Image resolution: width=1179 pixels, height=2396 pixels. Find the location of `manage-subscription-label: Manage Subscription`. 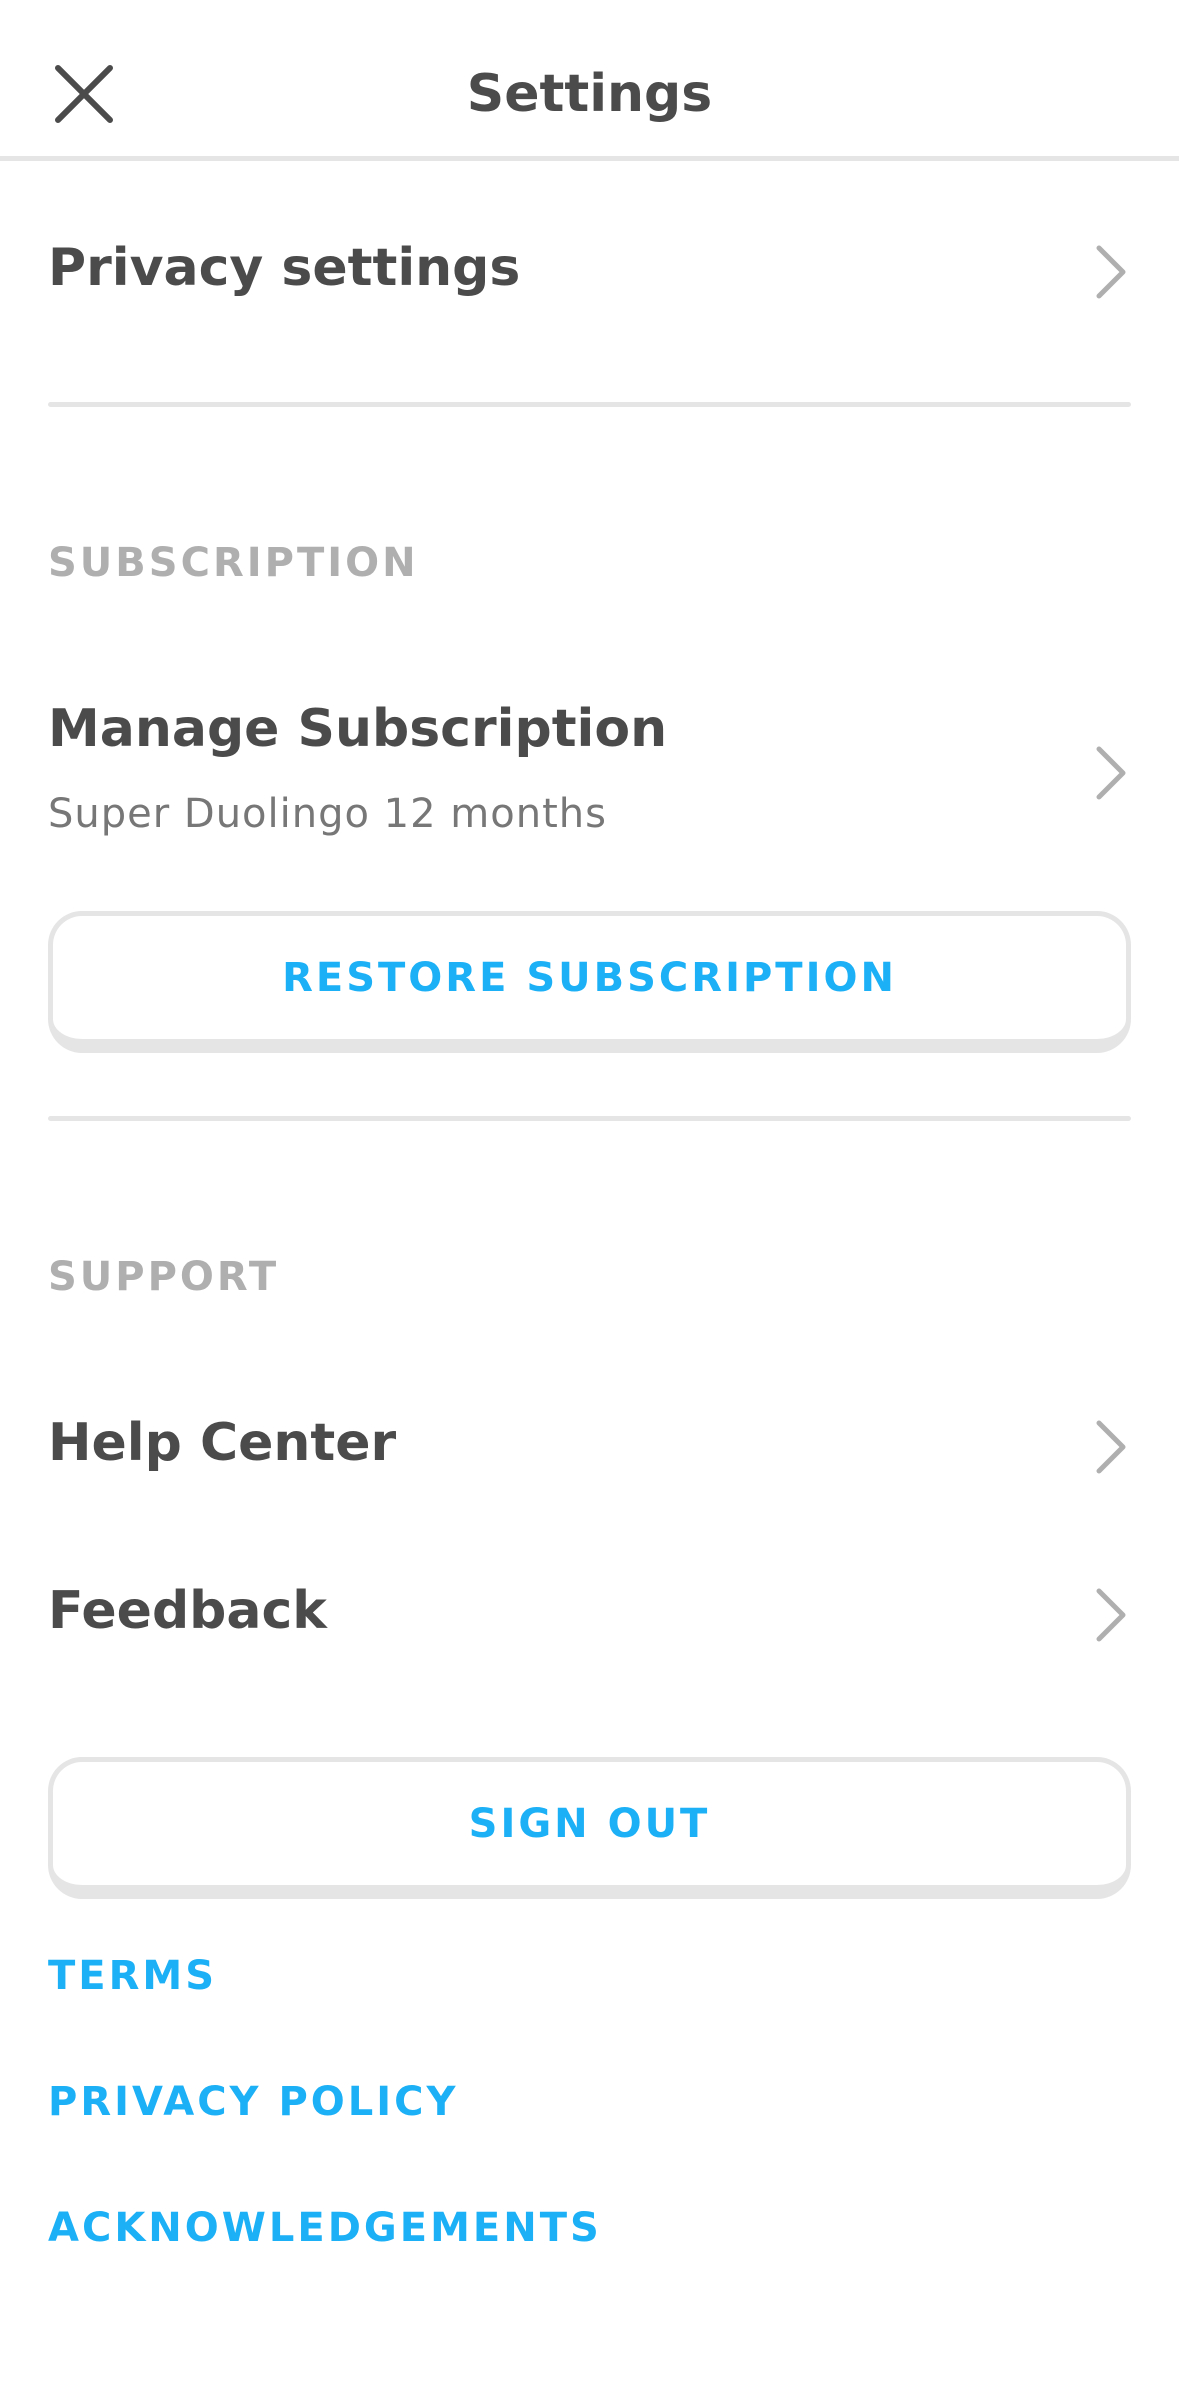

manage-subscription-label: Manage Subscription is located at coordinates (358, 729).